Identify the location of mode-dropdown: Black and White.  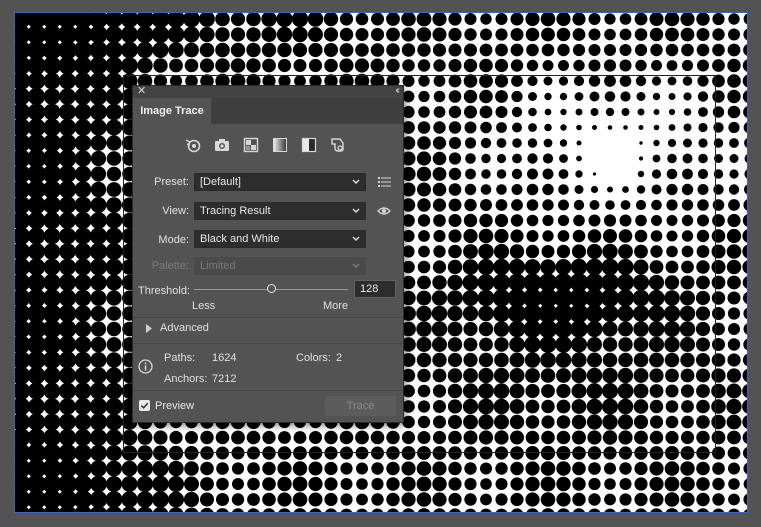
(280, 239).